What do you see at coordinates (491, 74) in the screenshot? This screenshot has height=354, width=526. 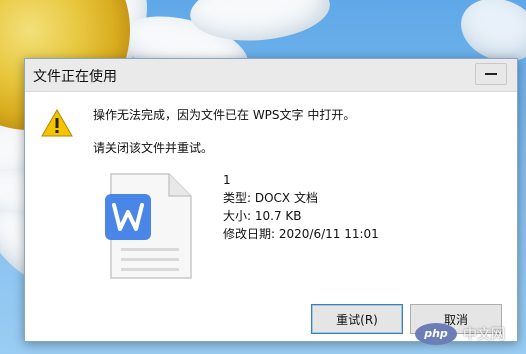 I see `minimize-button` at bounding box center [491, 74].